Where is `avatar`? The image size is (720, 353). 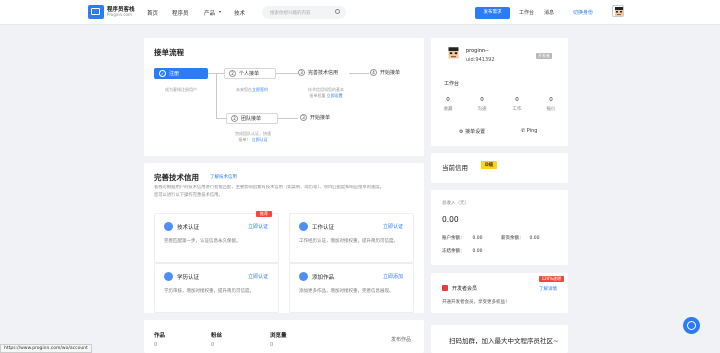 avatar is located at coordinates (618, 11).